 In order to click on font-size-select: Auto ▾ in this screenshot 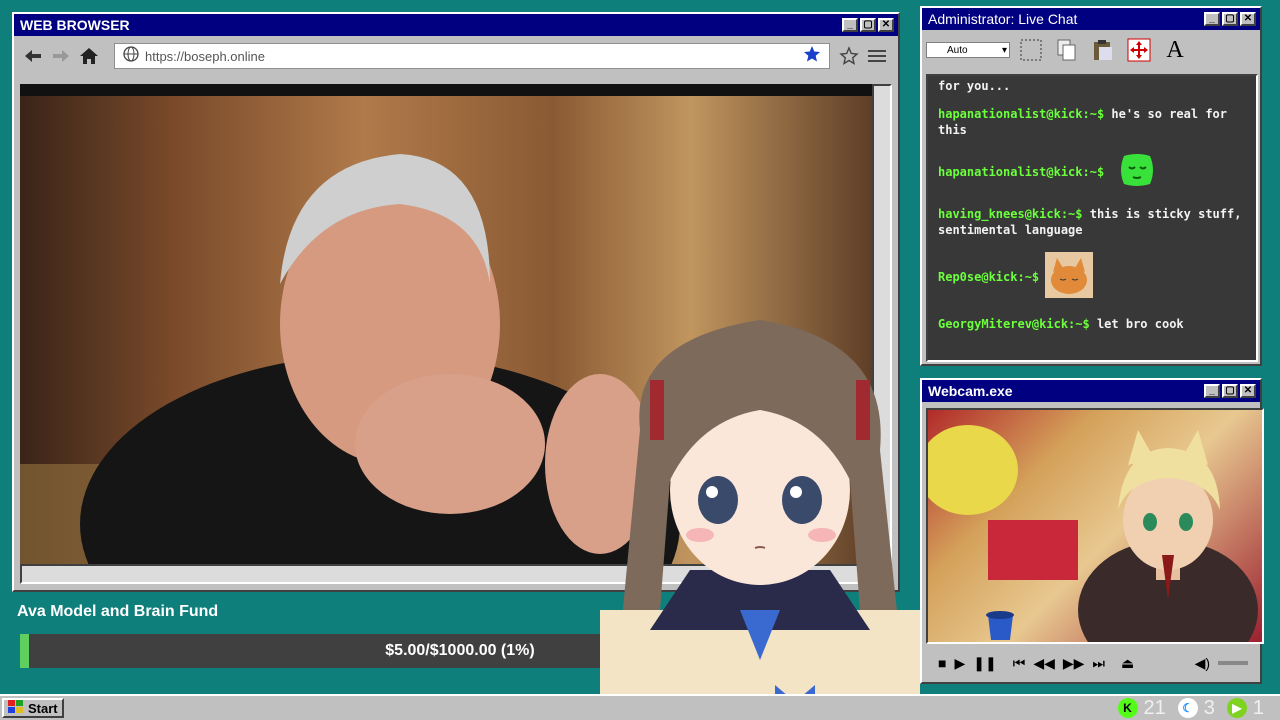, I will do `click(968, 50)`.